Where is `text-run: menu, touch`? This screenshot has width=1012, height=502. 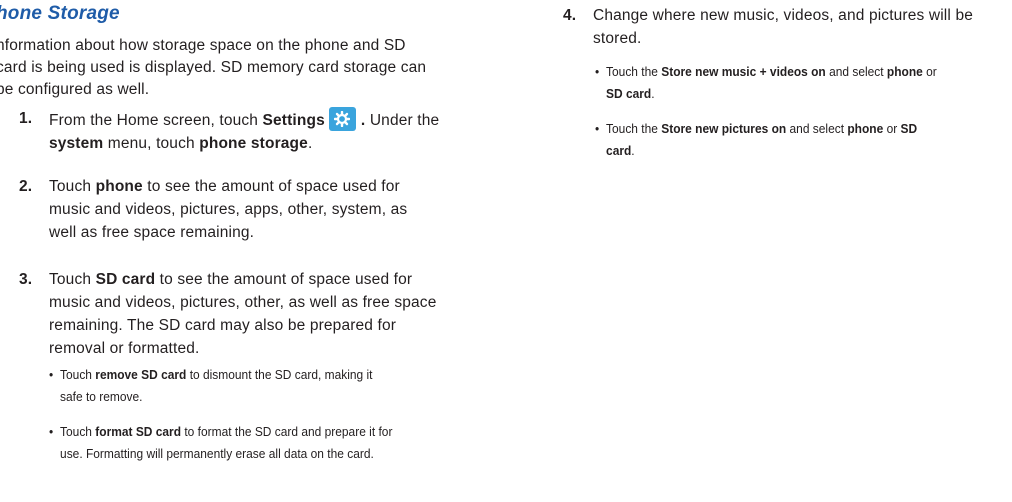
text-run: menu, touch is located at coordinates (151, 143).